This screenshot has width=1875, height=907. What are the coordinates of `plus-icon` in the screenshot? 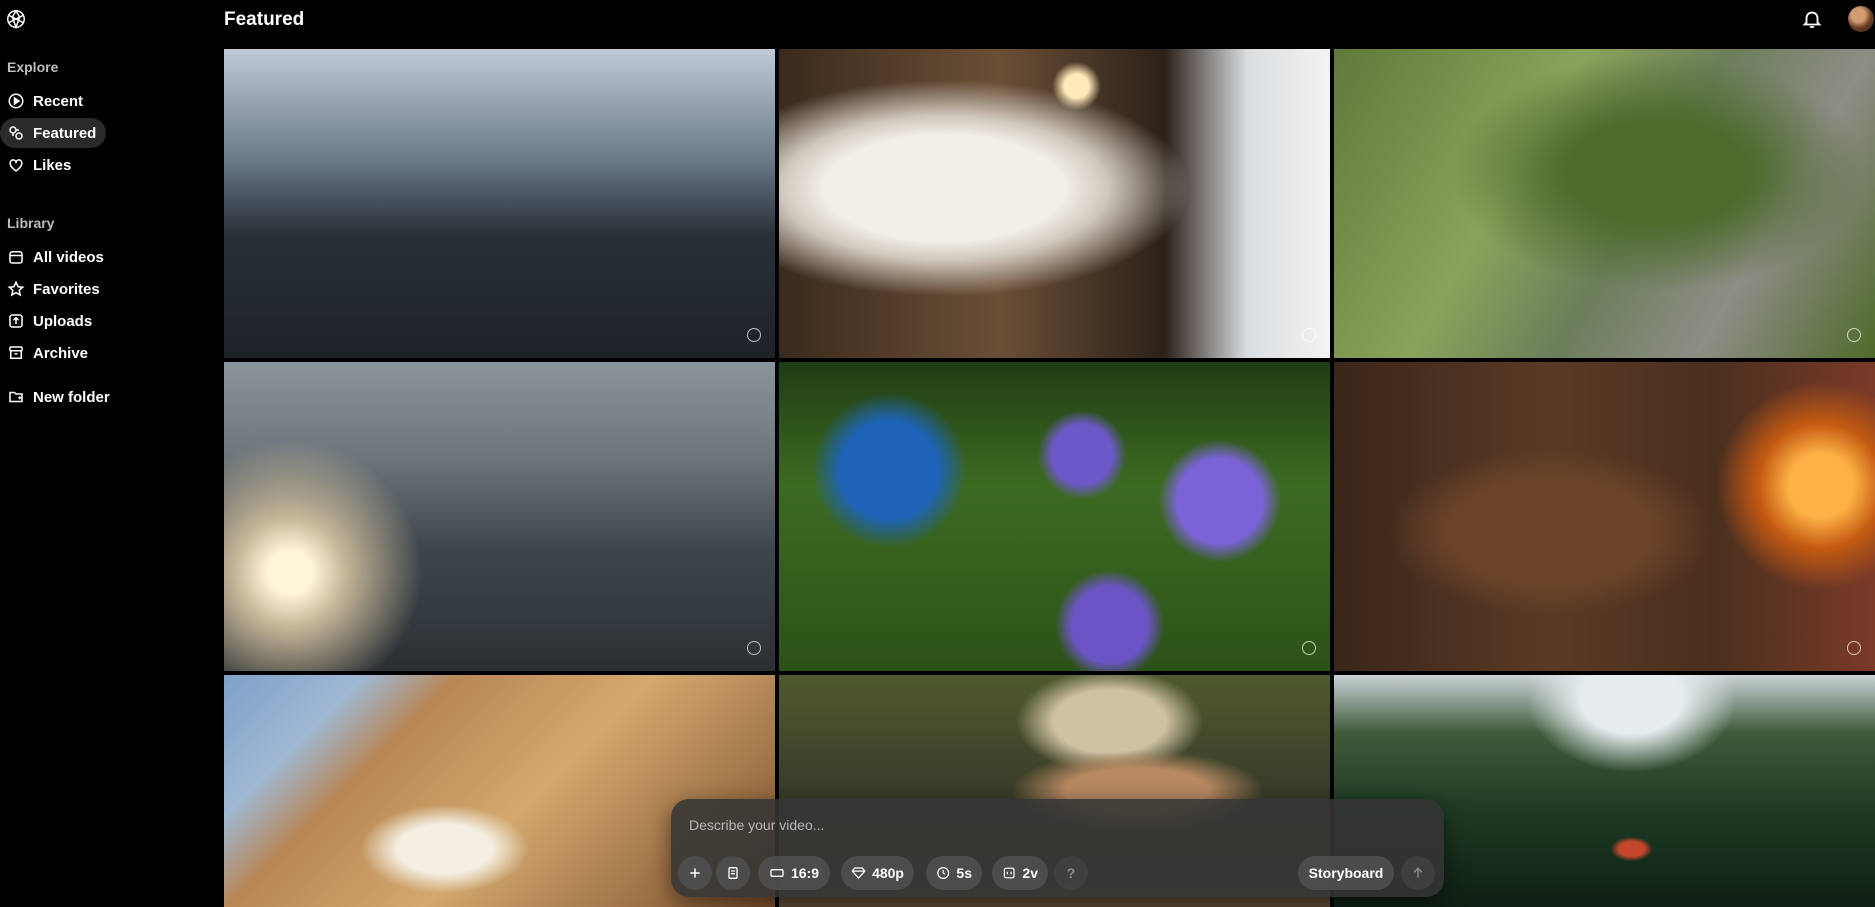 It's located at (695, 873).